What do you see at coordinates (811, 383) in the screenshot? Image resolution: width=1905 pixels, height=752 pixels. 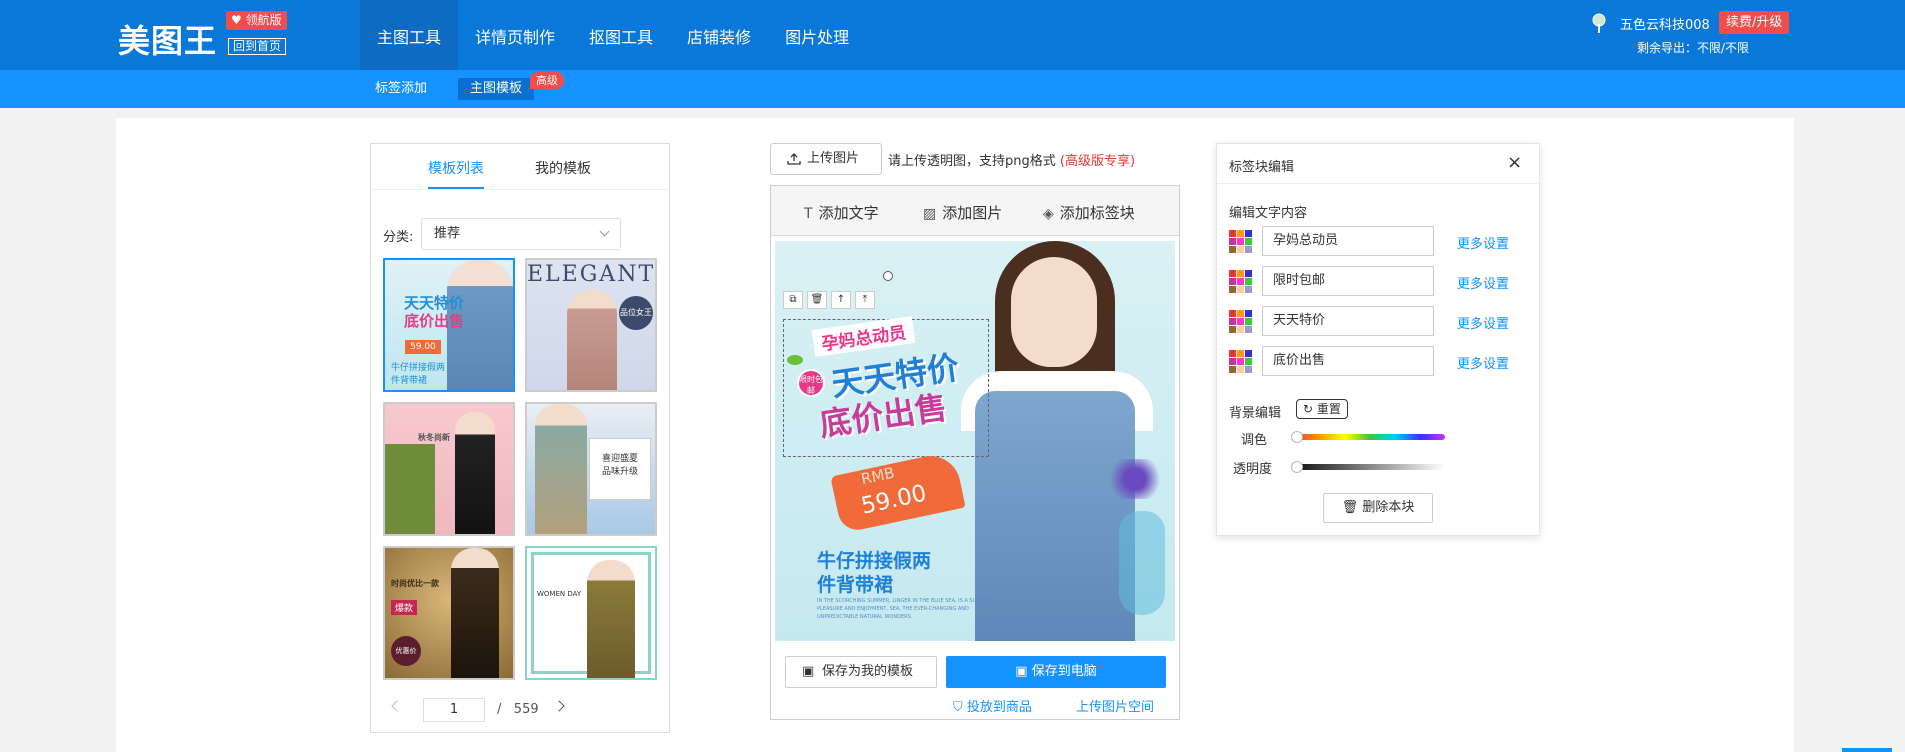 I see `tag-badge: 限时包邮` at bounding box center [811, 383].